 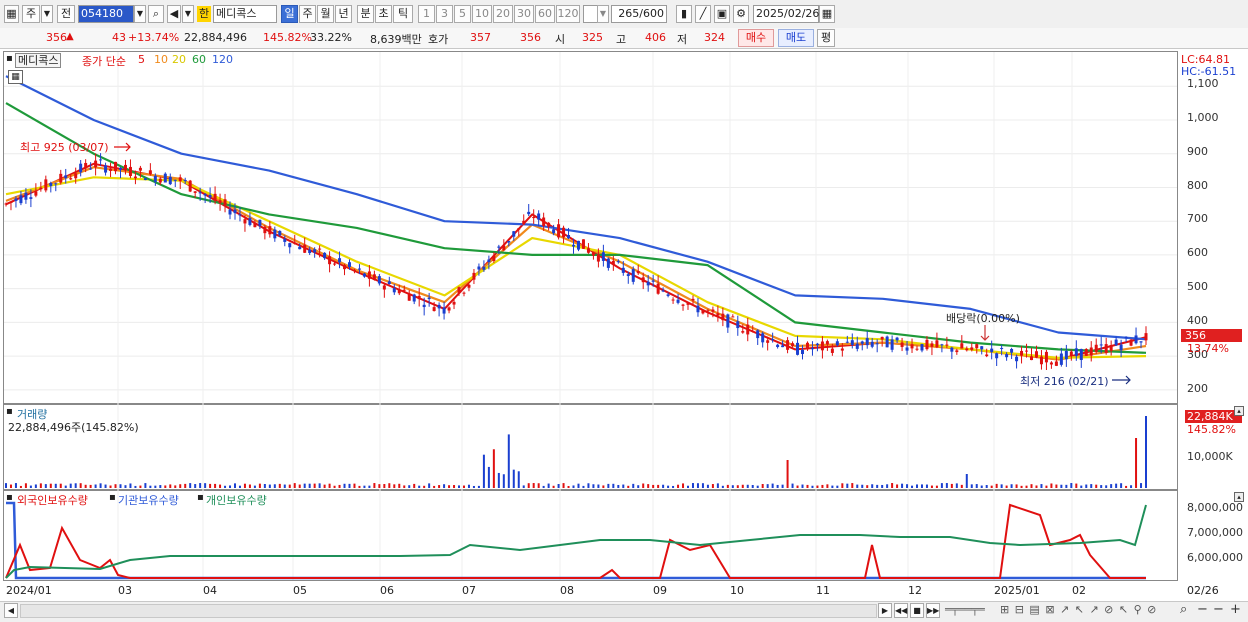 I want to click on gear-icon: ⚙, so click(x=741, y=14).